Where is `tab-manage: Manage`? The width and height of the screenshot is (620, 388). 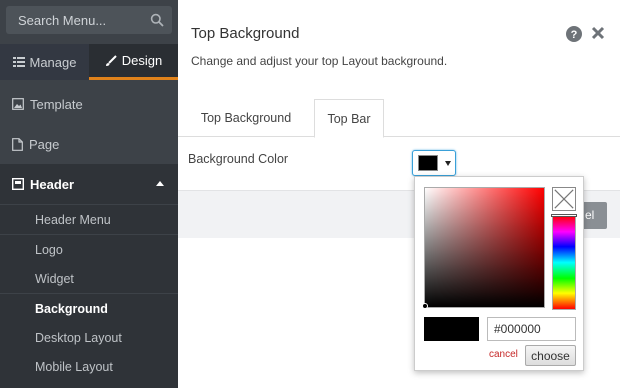 tab-manage: Manage is located at coordinates (44, 62).